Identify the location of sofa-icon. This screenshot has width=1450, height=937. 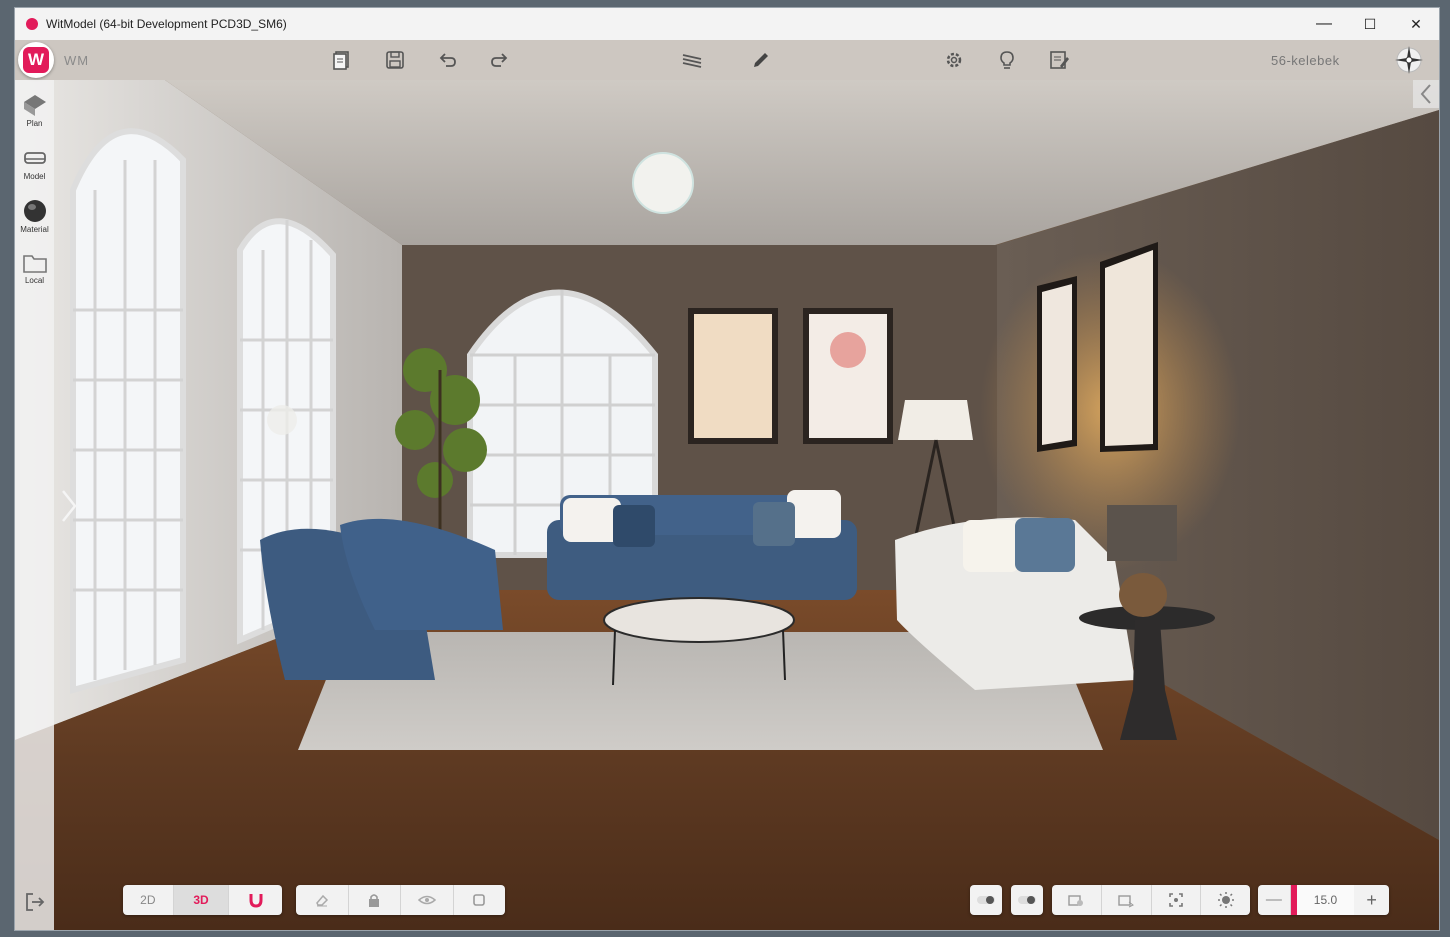
(34, 158).